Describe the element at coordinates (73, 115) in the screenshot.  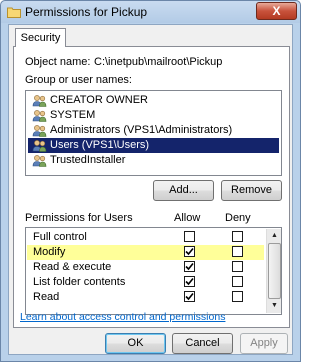
I see `list-item-label: SYSTEM` at that location.